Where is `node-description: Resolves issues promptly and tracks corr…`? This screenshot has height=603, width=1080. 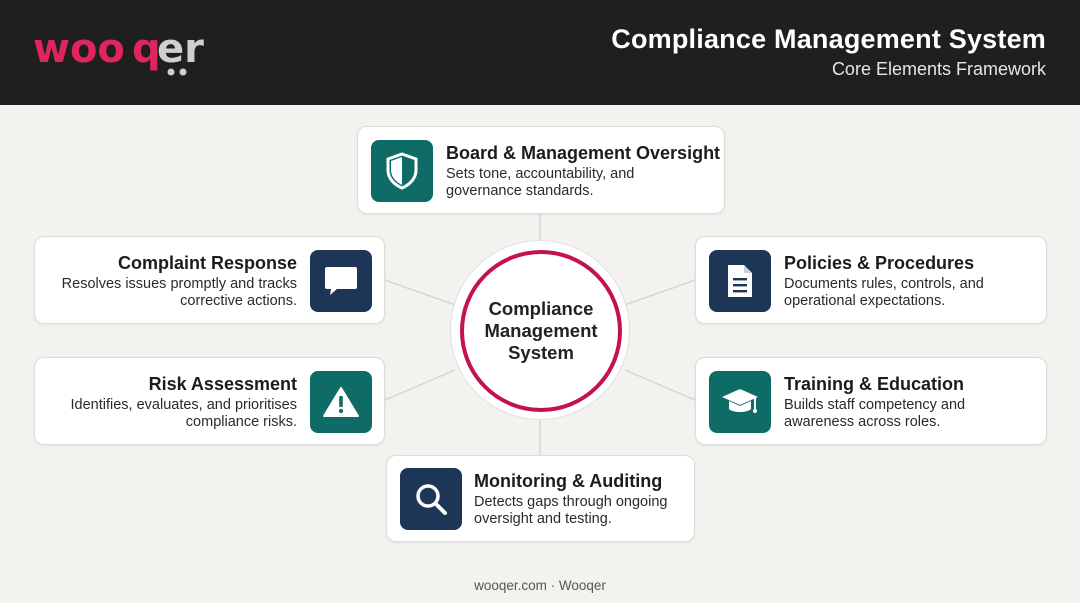 node-description: Resolves issues promptly and tracks corr… is located at coordinates (179, 292).